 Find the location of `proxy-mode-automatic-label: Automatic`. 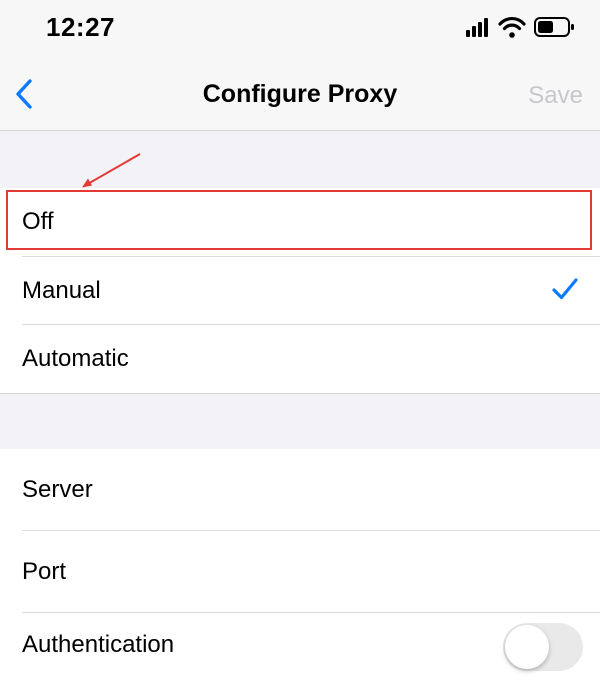

proxy-mode-automatic-label: Automatic is located at coordinates (75, 358).